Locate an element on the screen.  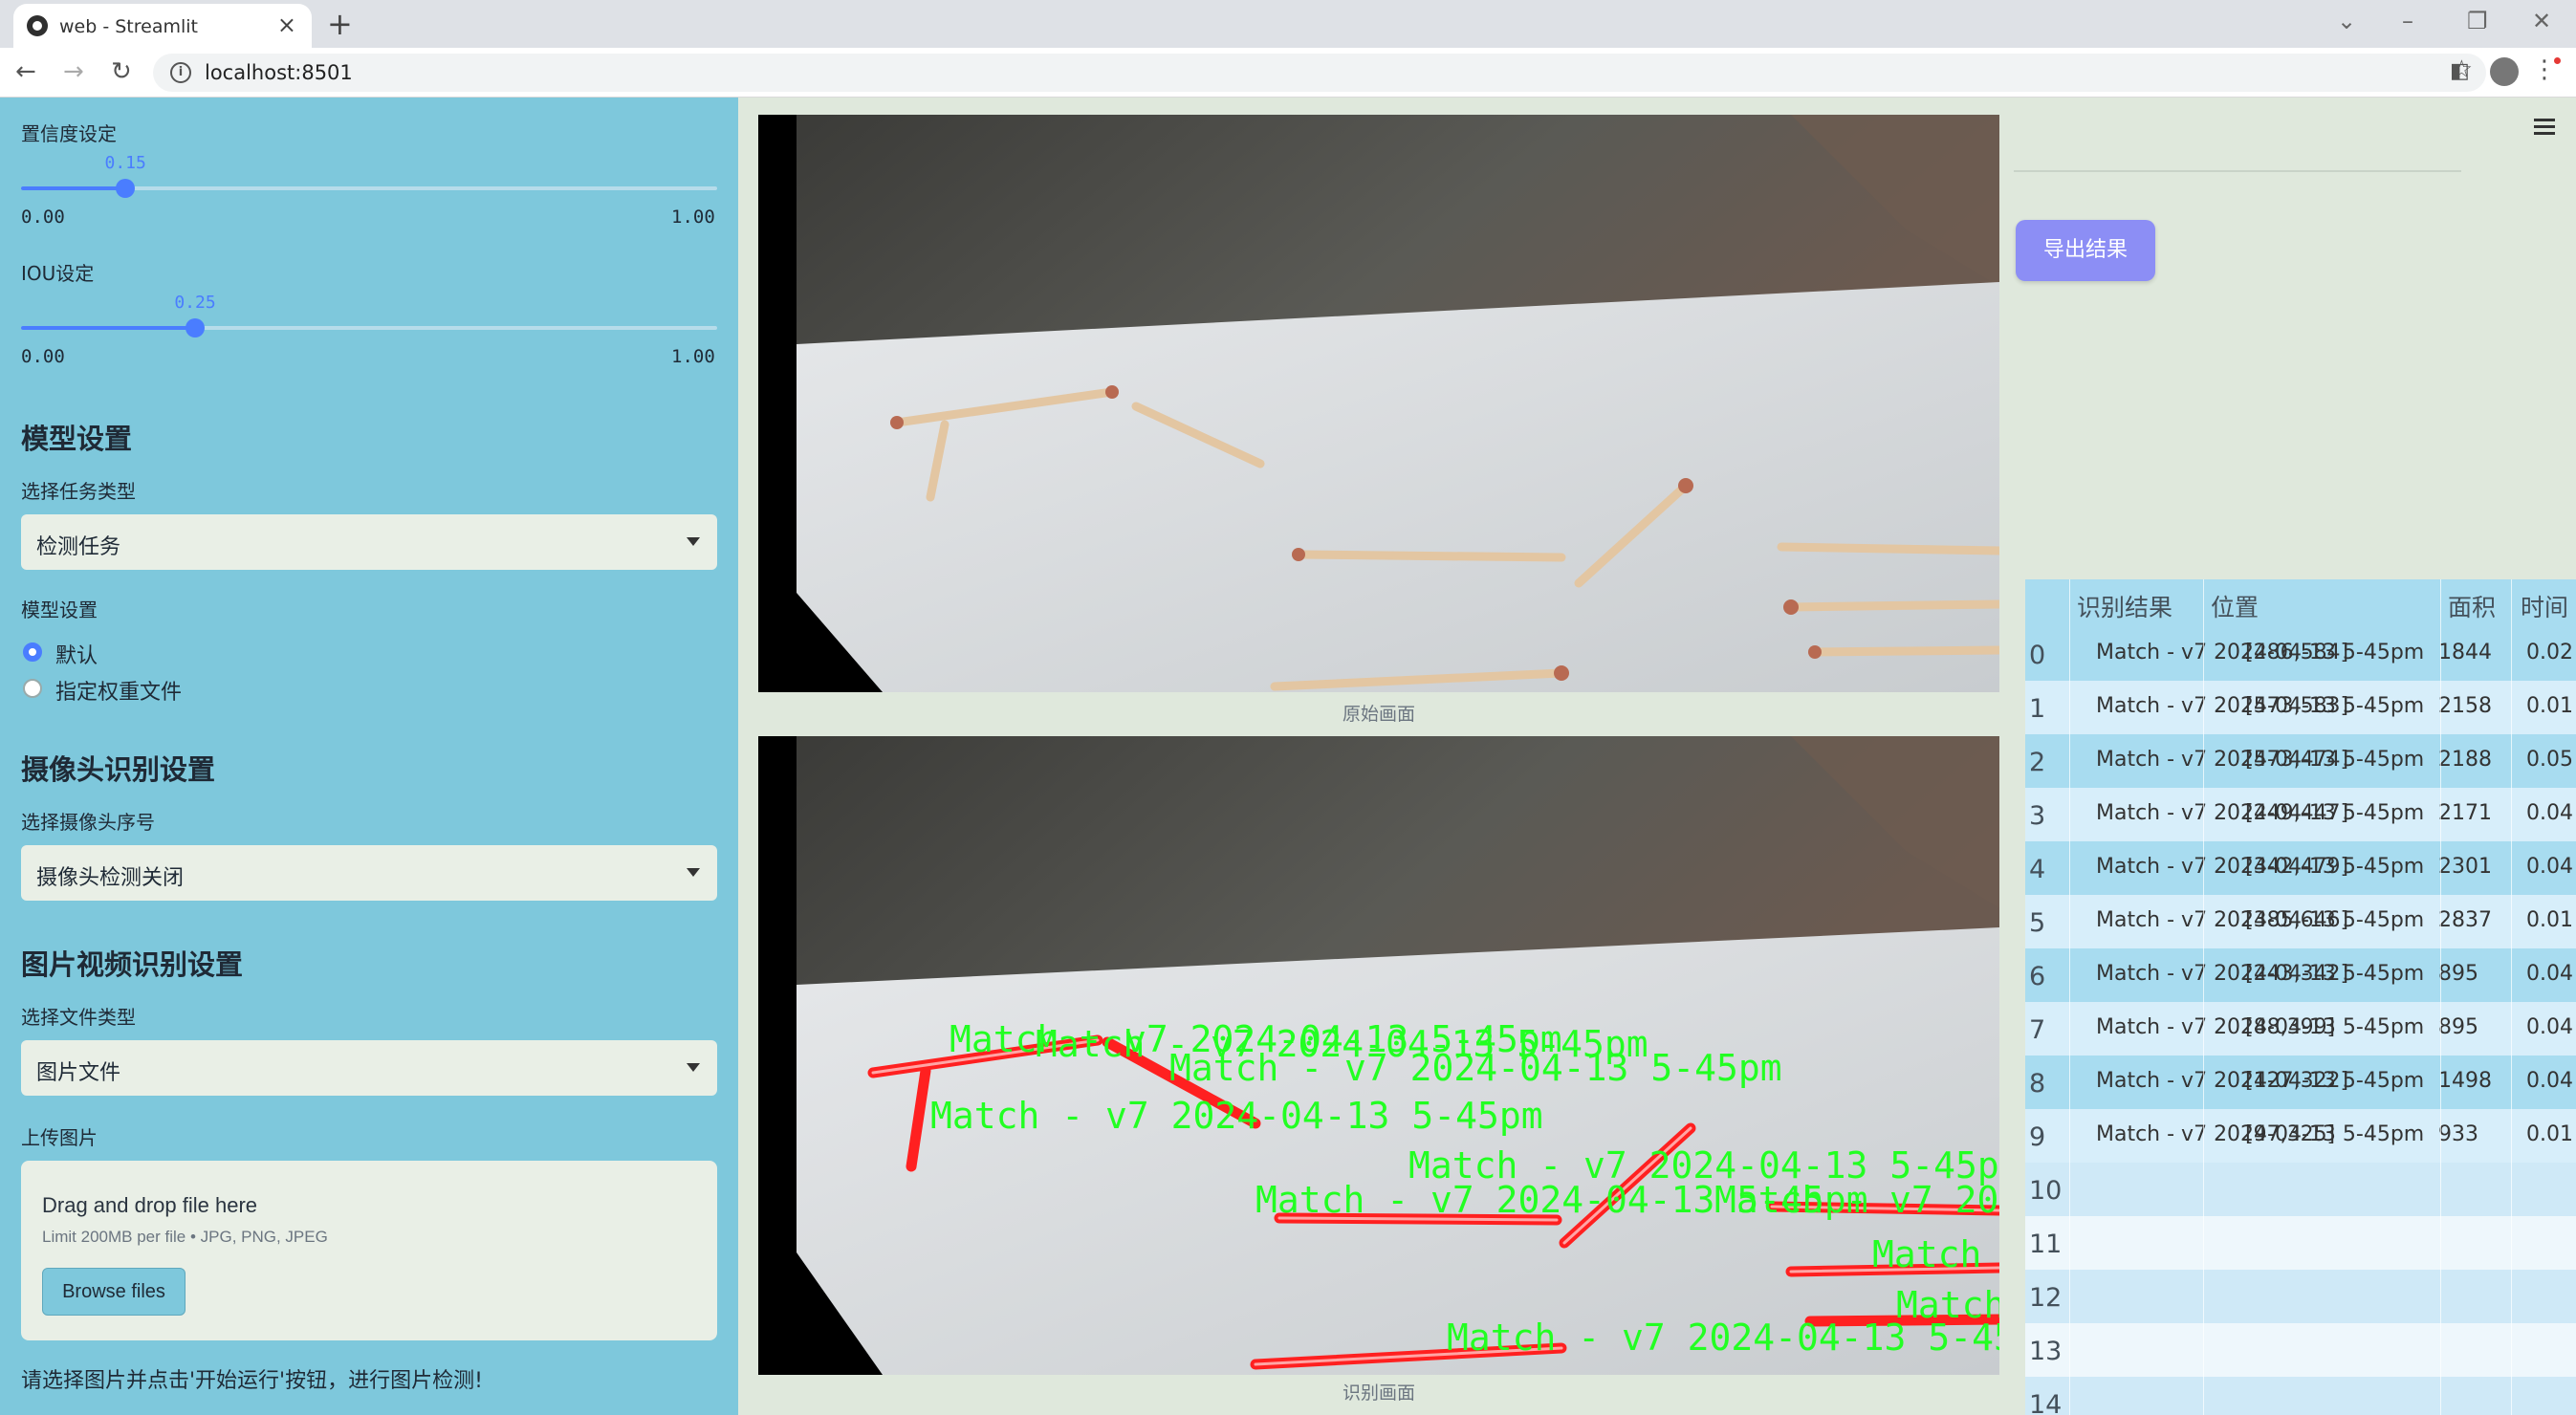
browser-menu-icon: ⋮ is located at coordinates (2546, 69).